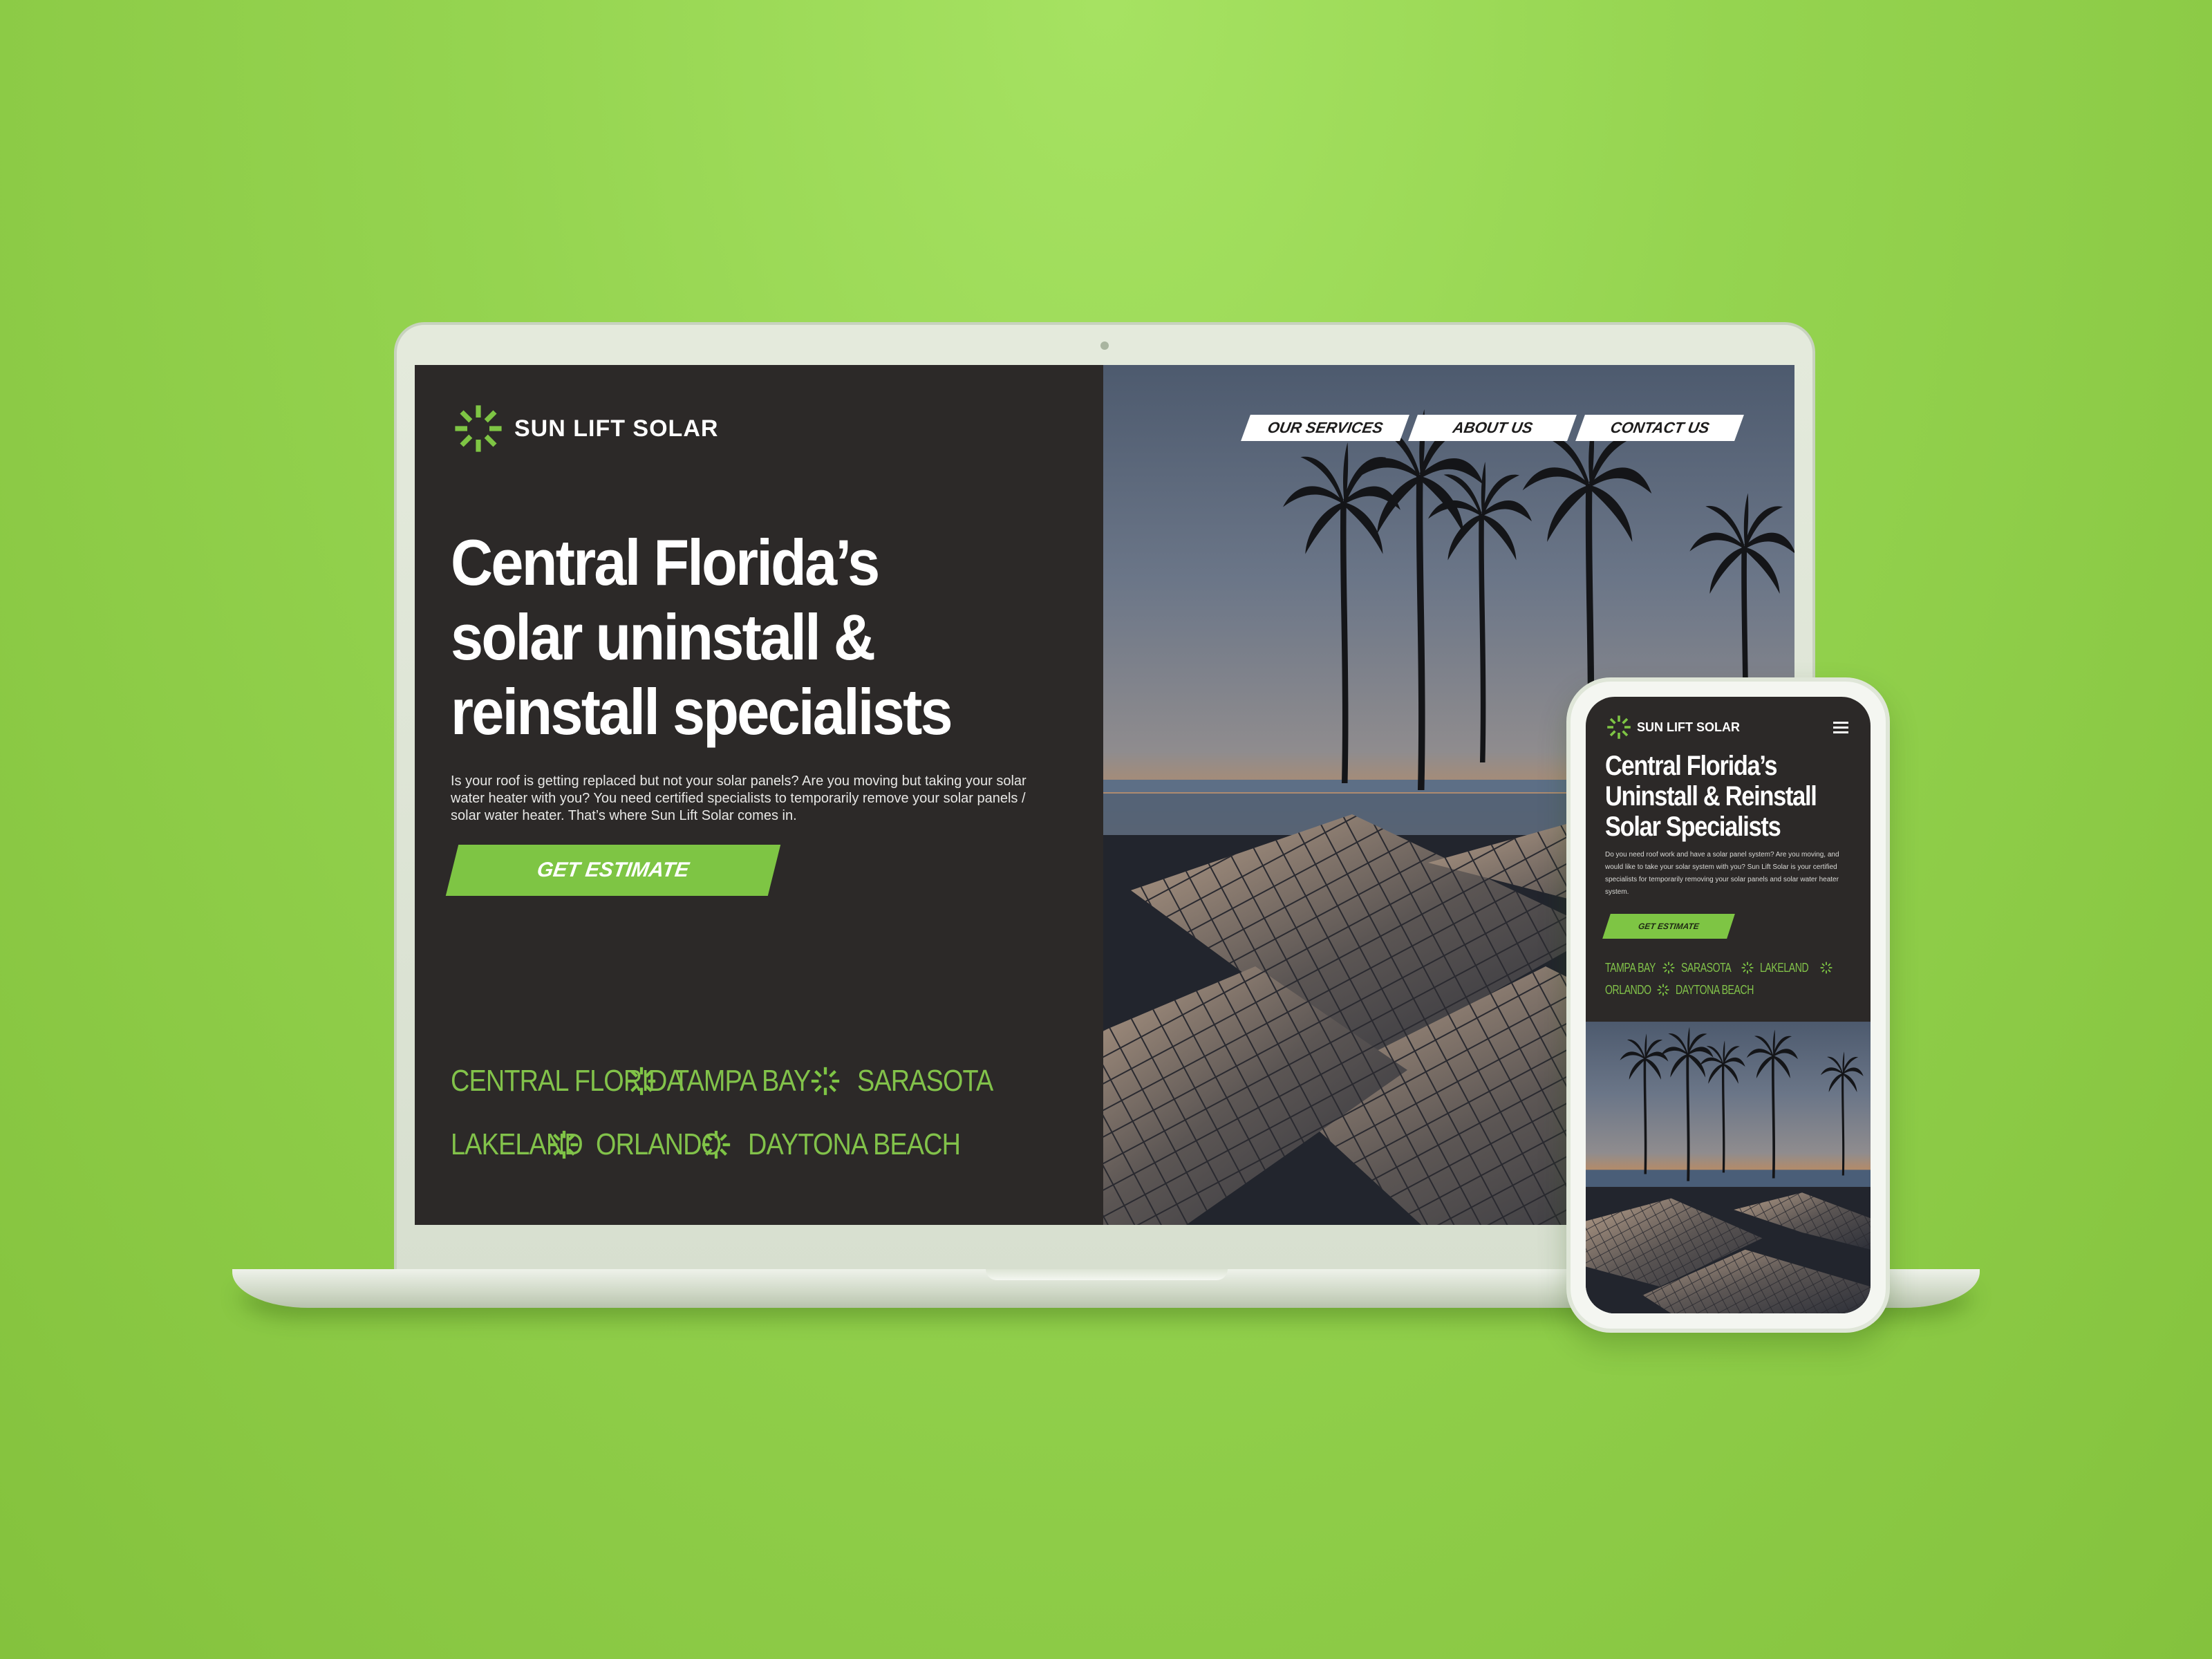 This screenshot has width=2212, height=1659. Describe the element at coordinates (1733, 968) in the screenshot. I see `mobile-locations-row: TAMPA BAY SARASOTA LAKELAND` at that location.